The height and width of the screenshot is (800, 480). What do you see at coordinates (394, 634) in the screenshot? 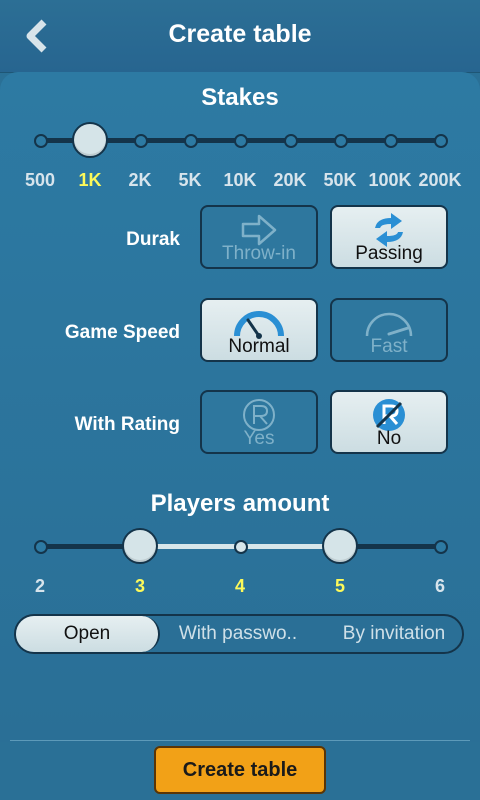
I see `access-invitation-tab: By invitation` at bounding box center [394, 634].